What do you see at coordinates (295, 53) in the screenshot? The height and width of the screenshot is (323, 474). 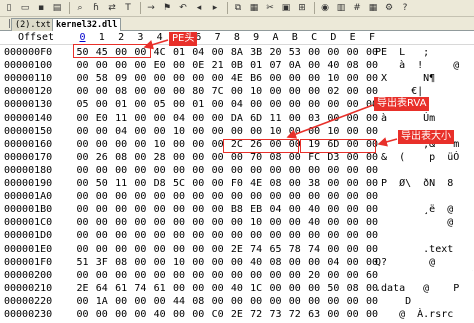 I see `hex-byte: 53` at bounding box center [295, 53].